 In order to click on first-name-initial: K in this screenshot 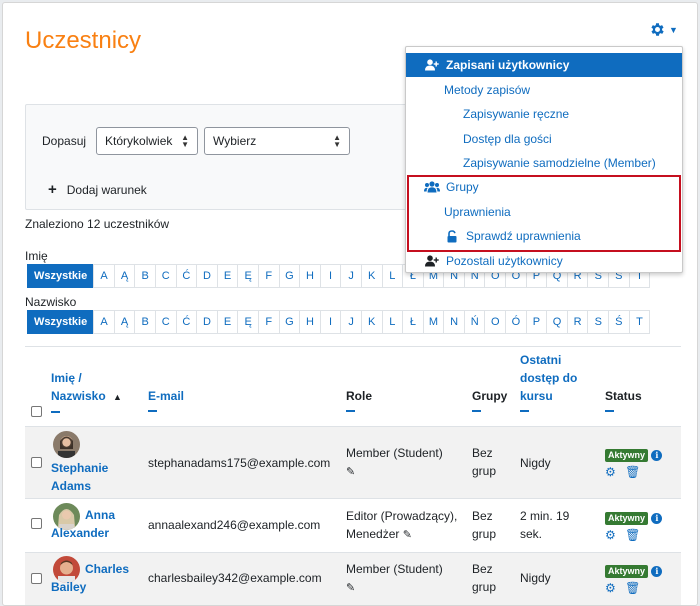, I will do `click(371, 276)`.